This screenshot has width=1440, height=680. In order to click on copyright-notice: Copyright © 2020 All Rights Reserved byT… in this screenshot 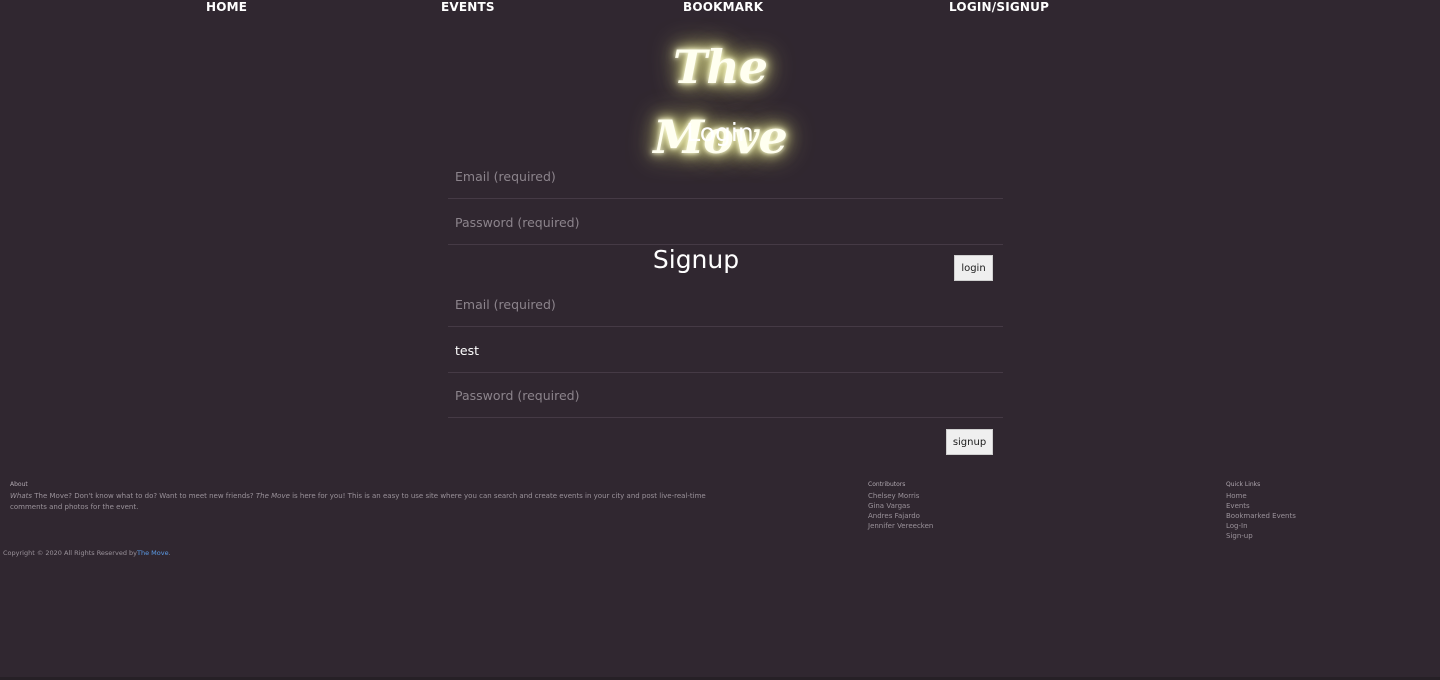, I will do `click(87, 553)`.